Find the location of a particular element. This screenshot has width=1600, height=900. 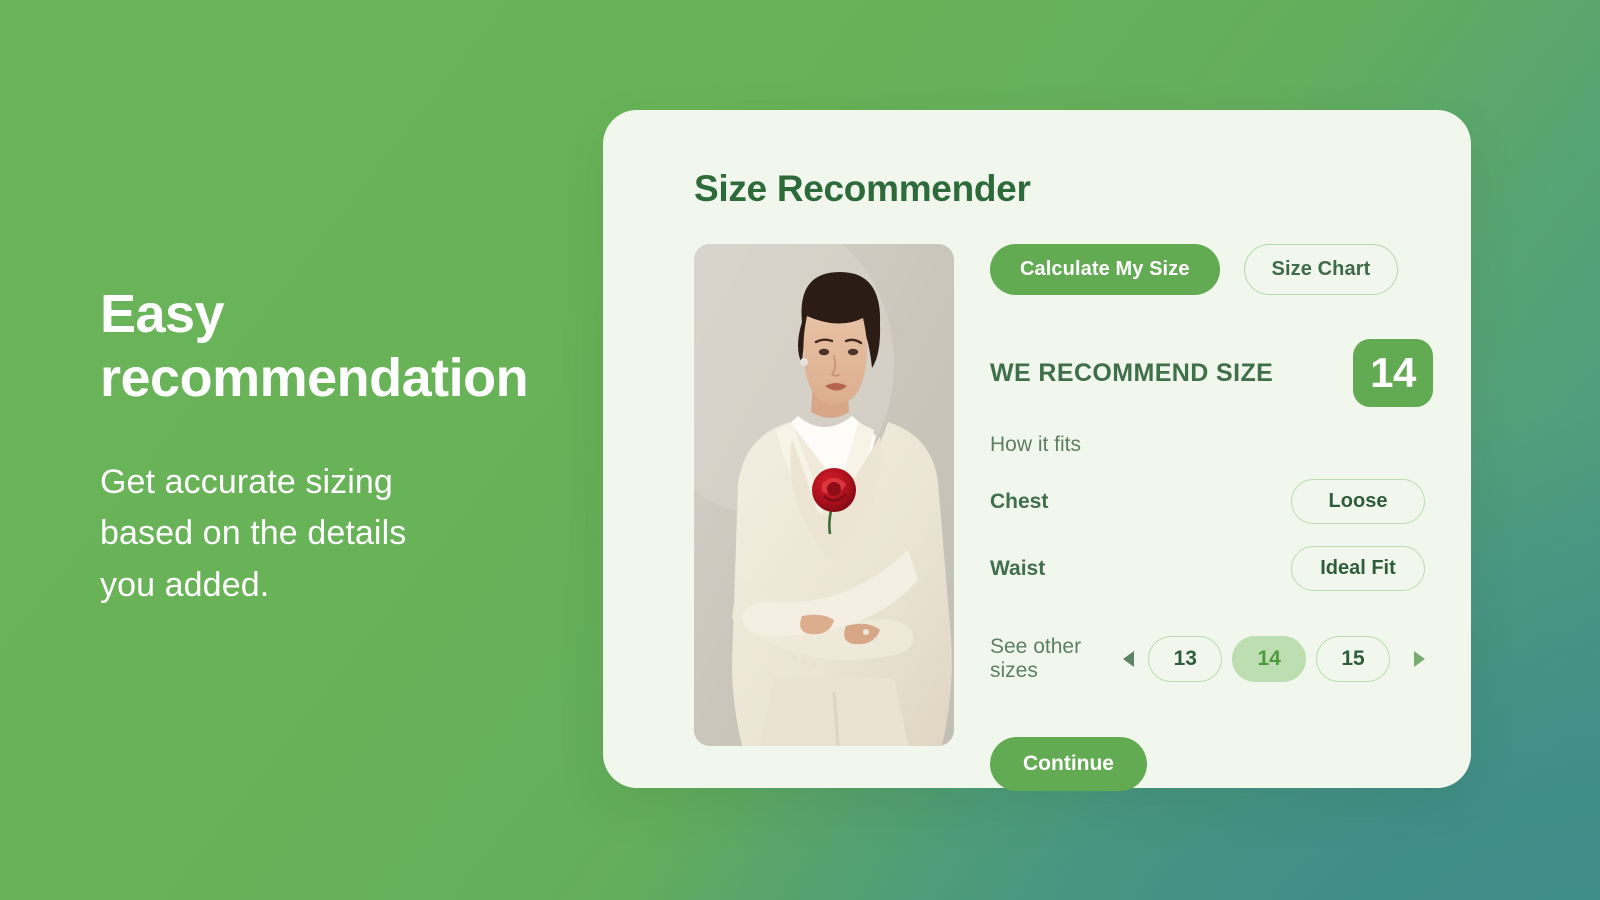

product-image is located at coordinates (824, 495).